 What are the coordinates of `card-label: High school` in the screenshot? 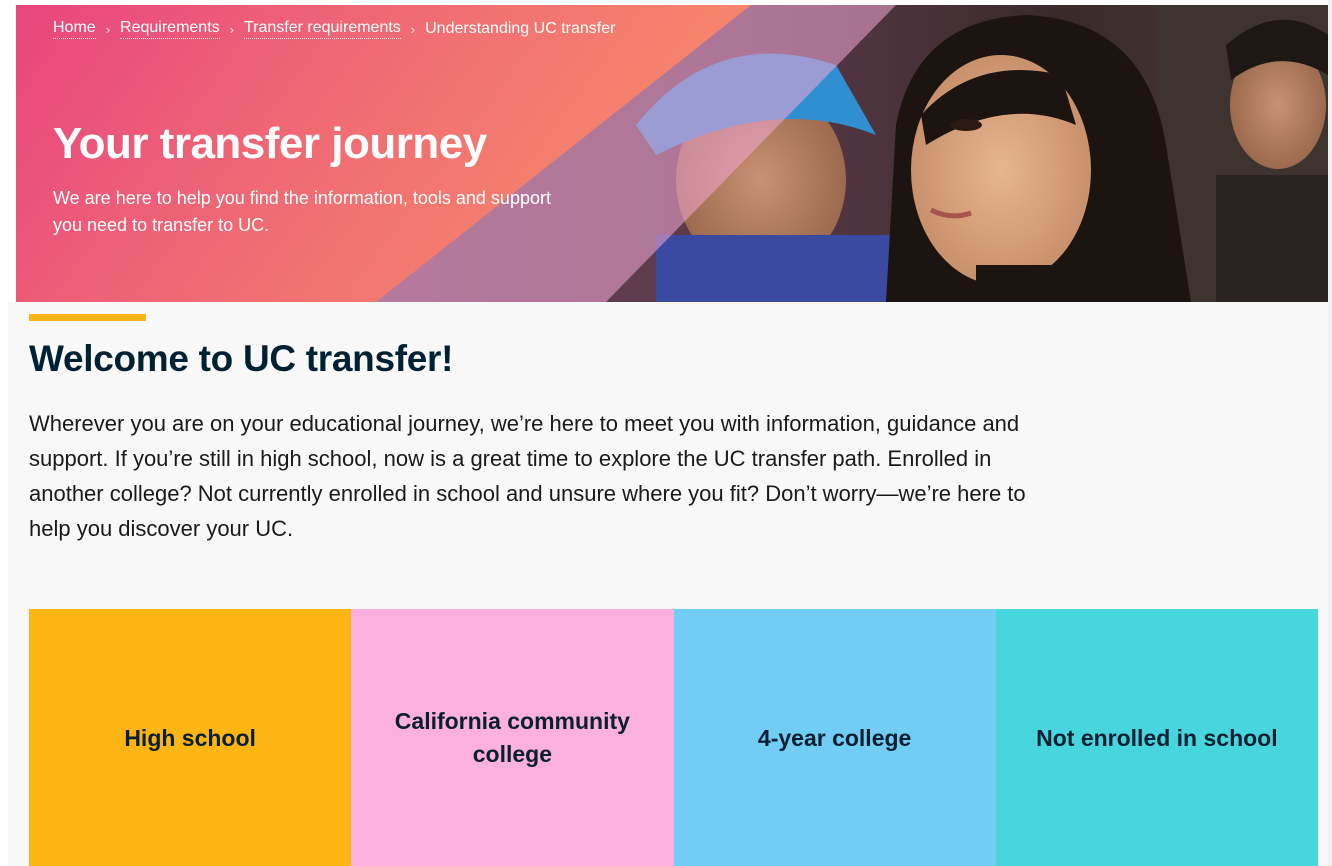 It's located at (190, 738).